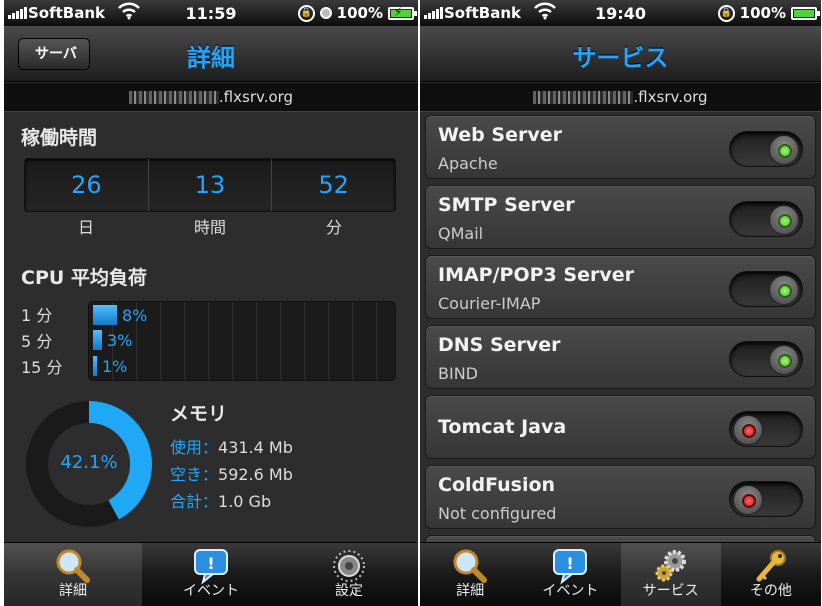  I want to click on page-title: 詳細, so click(211, 58).